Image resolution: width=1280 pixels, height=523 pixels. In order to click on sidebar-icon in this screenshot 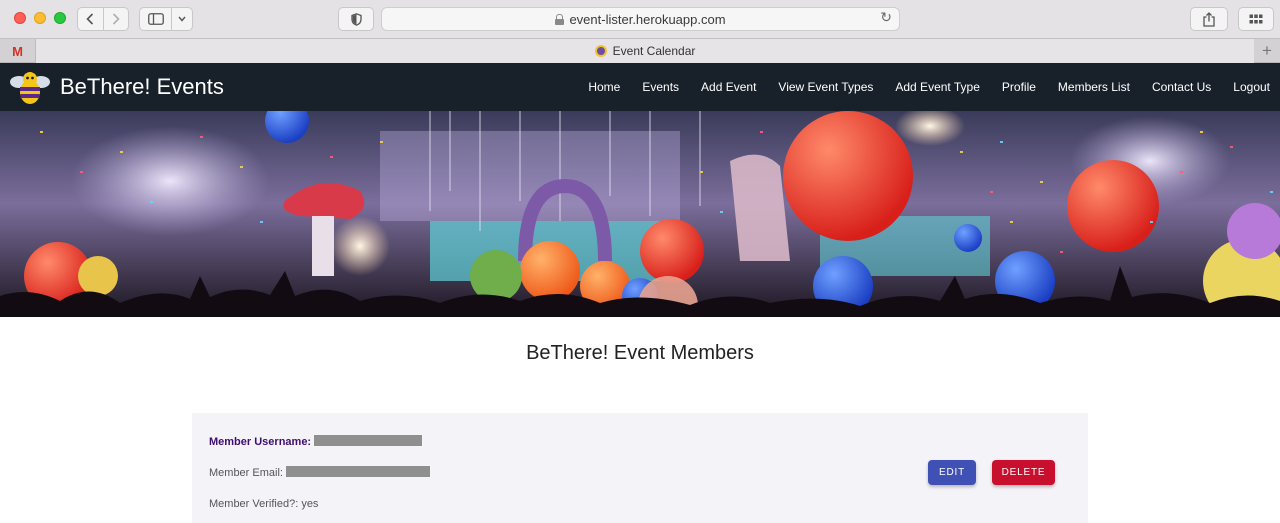, I will do `click(155, 19)`.